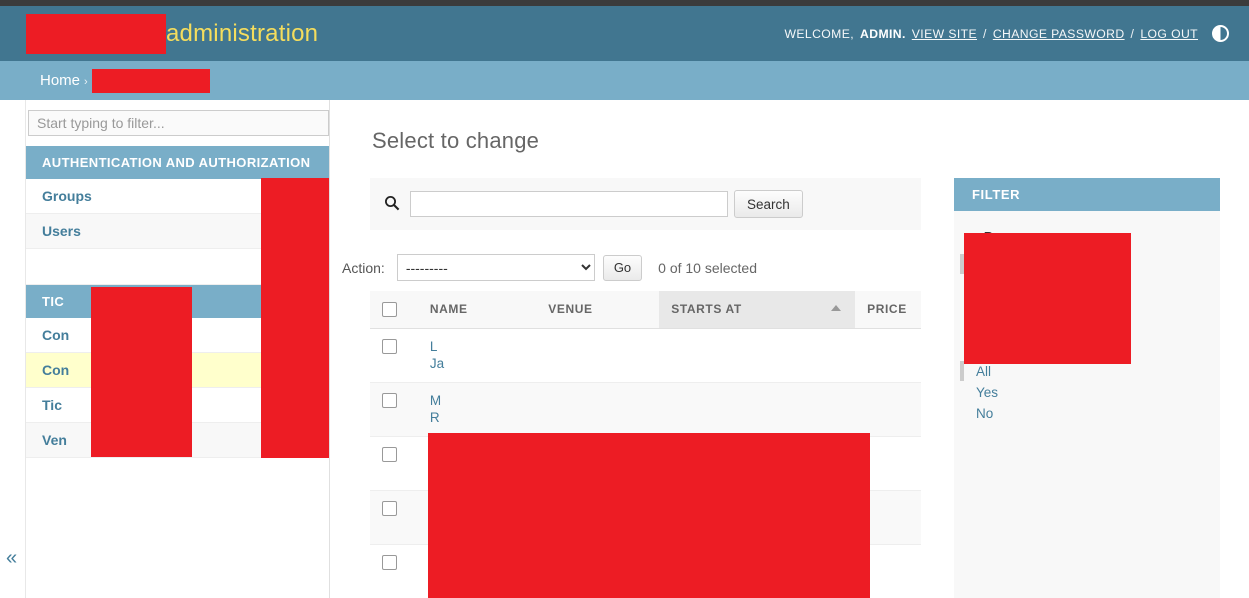 The image size is (1249, 598). I want to click on branding: administration, so click(172, 33).